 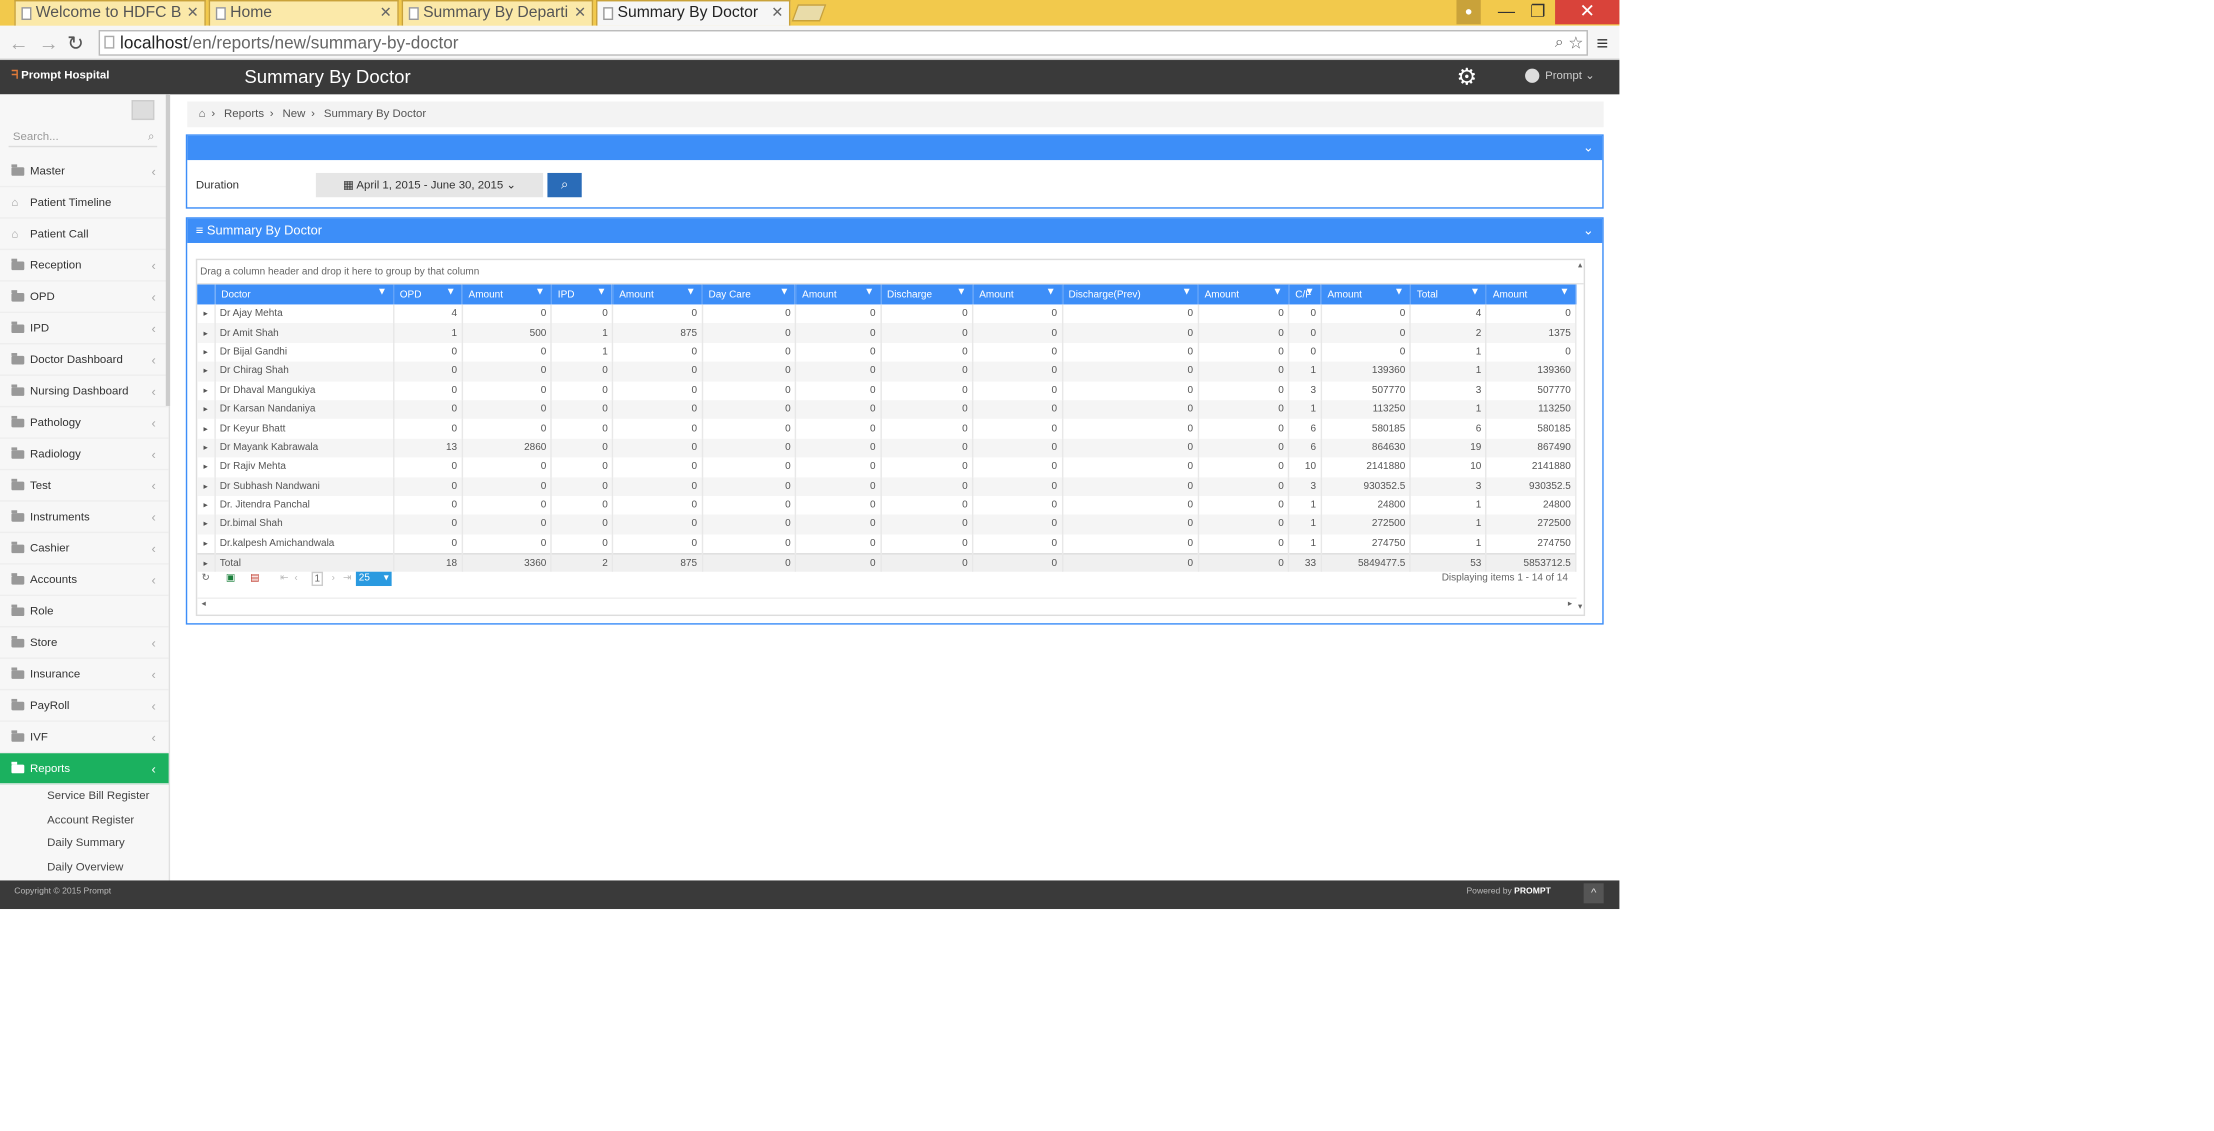 What do you see at coordinates (294, 113) in the screenshot?
I see `breadcrumb-new: New` at bounding box center [294, 113].